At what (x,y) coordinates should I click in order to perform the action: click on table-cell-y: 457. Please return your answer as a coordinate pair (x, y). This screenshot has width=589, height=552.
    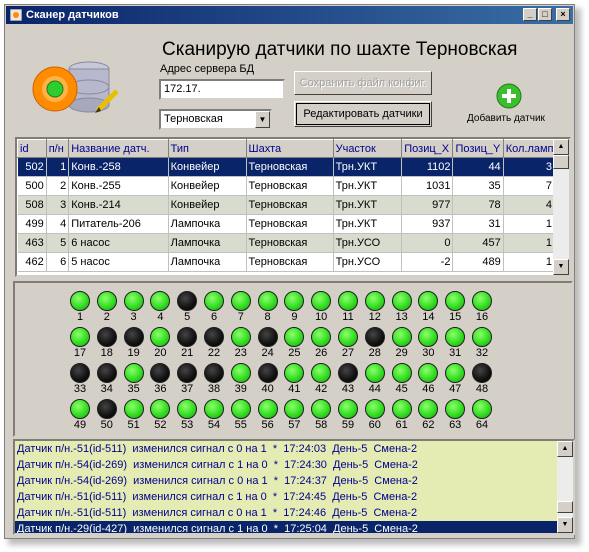
    Looking at the image, I should click on (478, 243).